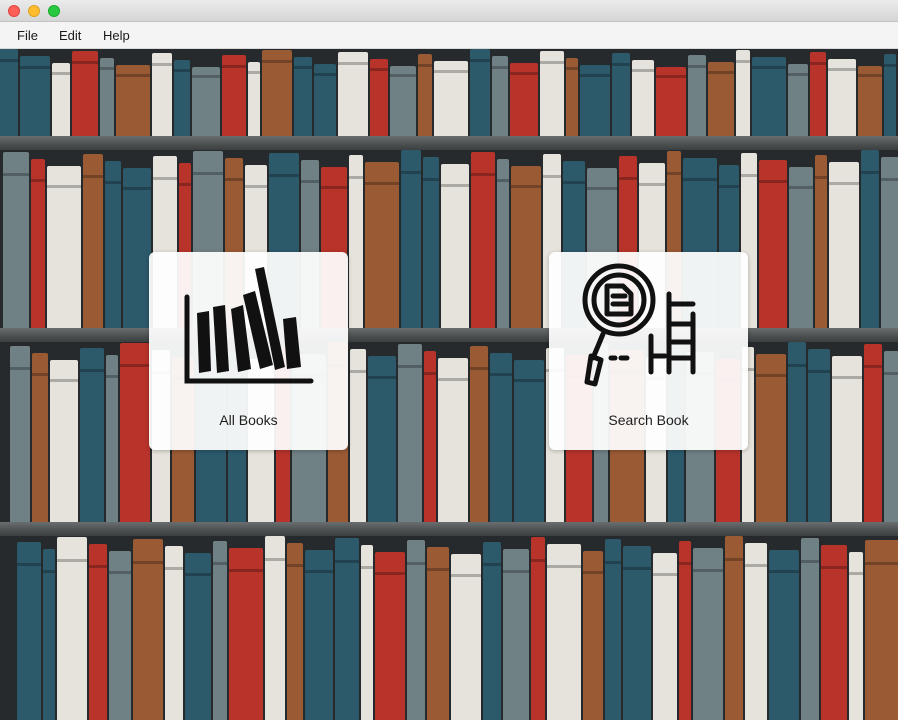  I want to click on bar-chart-icon, so click(249, 325).